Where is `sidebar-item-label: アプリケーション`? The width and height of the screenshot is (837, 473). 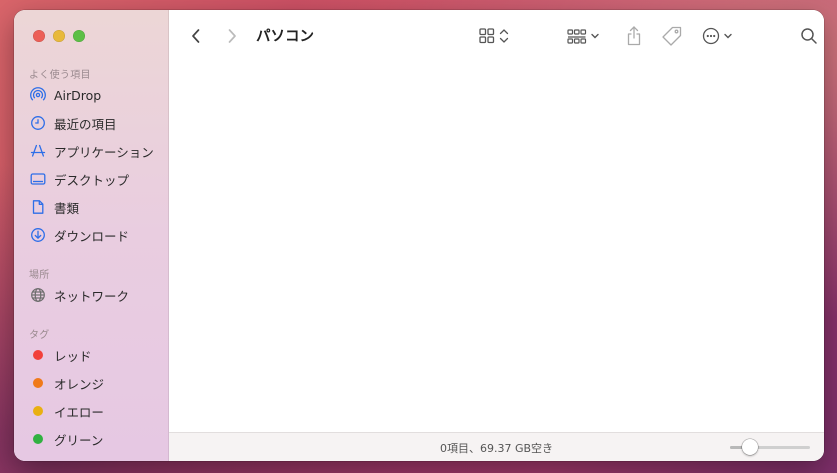 sidebar-item-label: アプリケーション is located at coordinates (104, 152).